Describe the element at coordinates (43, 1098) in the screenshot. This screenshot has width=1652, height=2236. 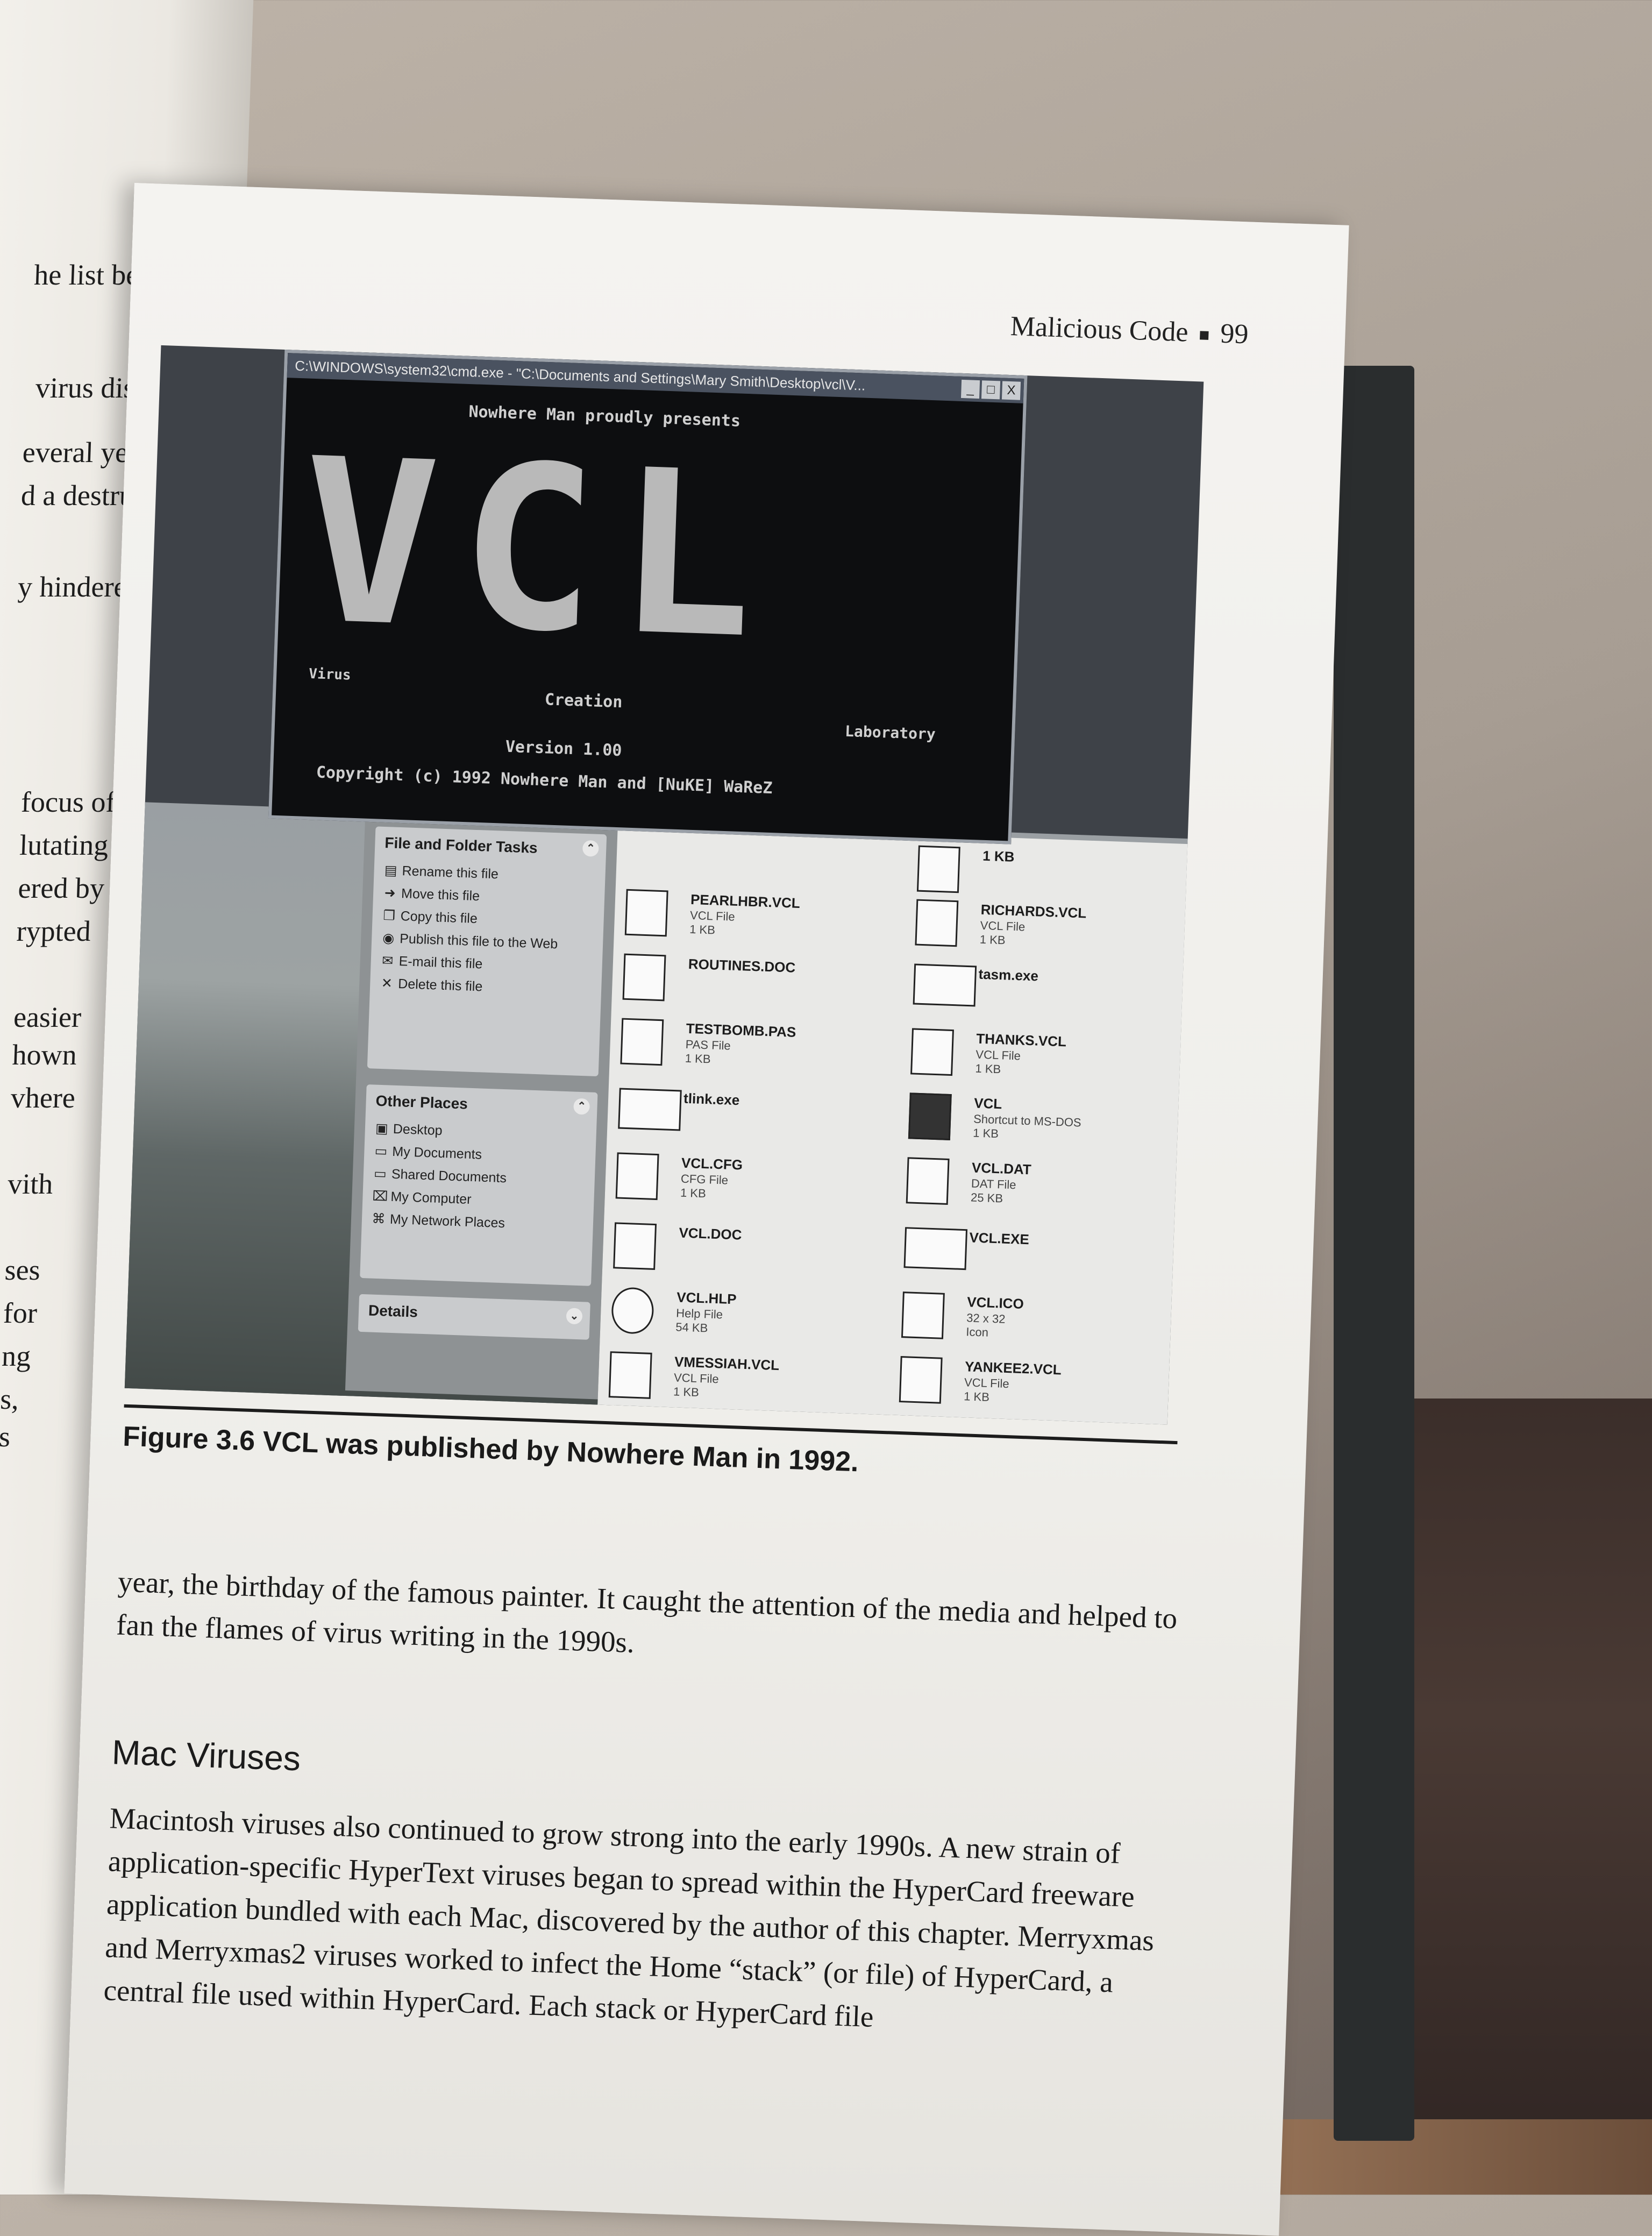
I see `left-line: vhere` at that location.